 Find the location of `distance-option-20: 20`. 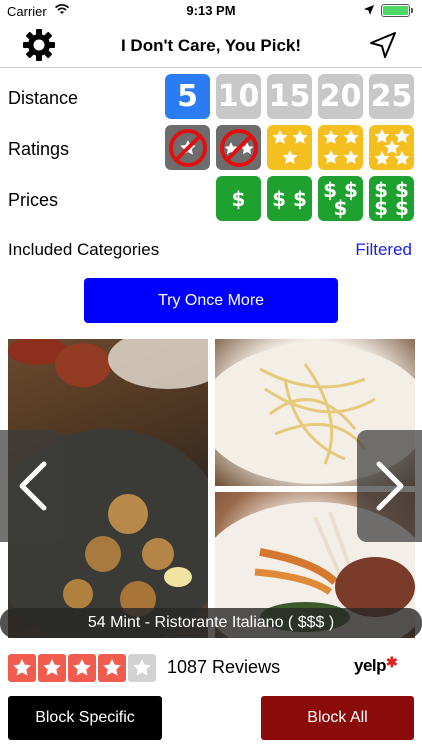

distance-option-20: 20 is located at coordinates (340, 96).